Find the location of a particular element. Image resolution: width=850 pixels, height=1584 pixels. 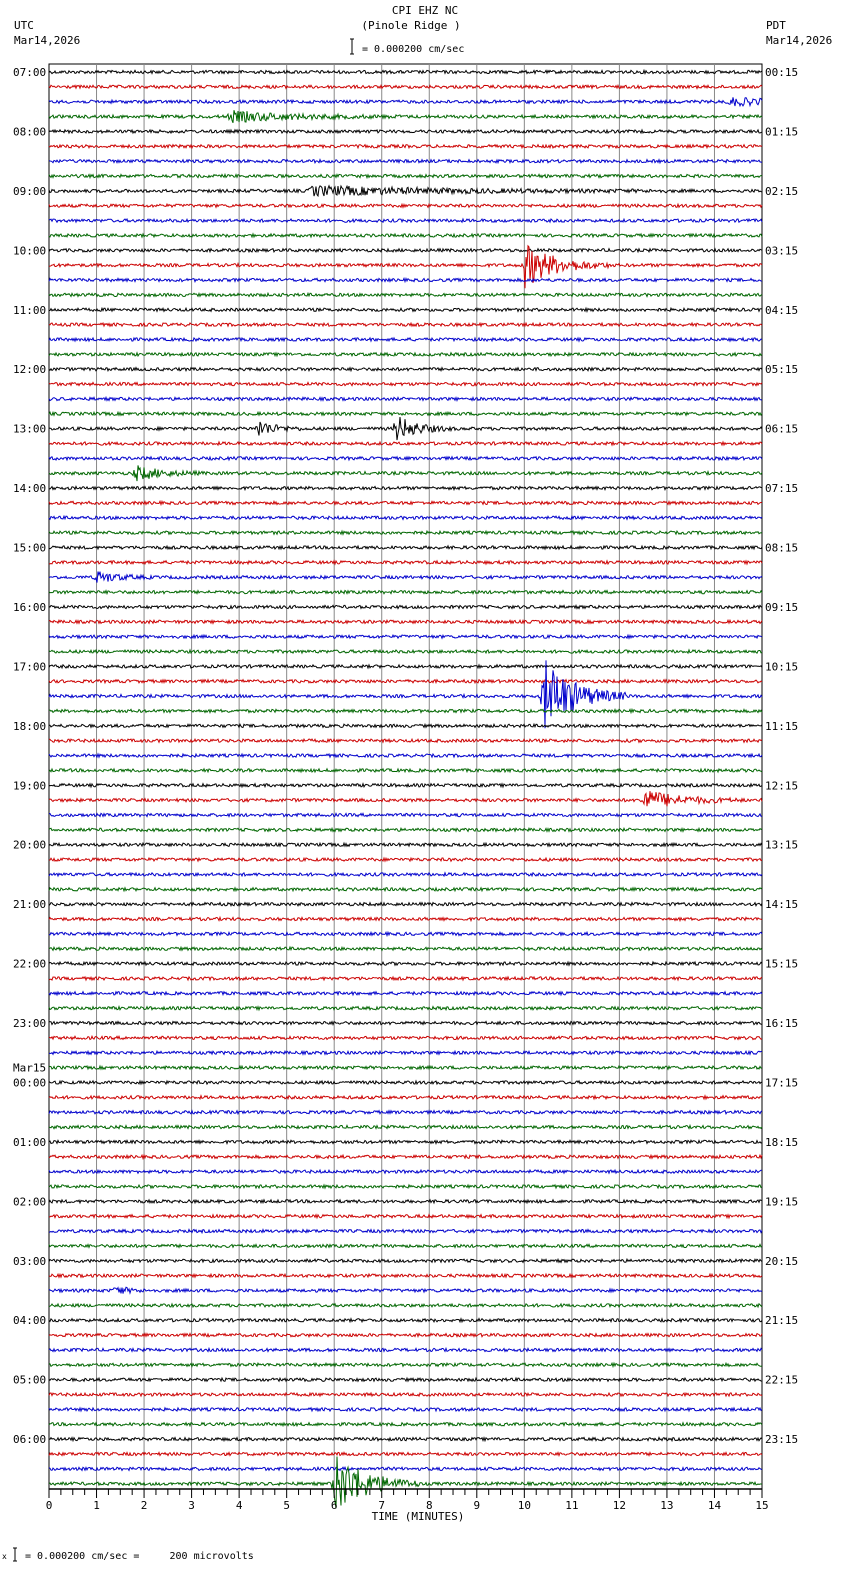

utc-hour-label: 16:00 is located at coordinates (29, 607).